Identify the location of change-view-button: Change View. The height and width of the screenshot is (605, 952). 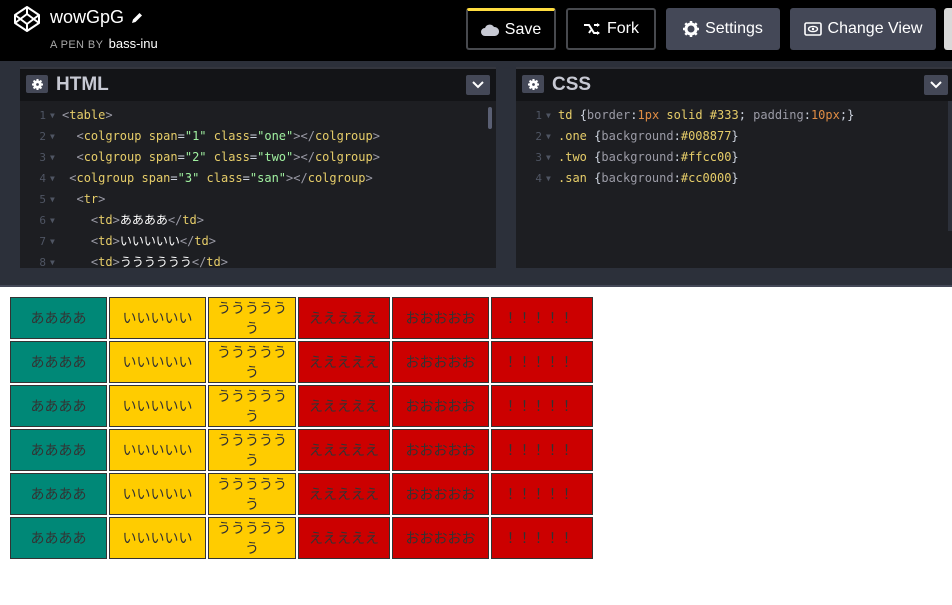
(863, 29).